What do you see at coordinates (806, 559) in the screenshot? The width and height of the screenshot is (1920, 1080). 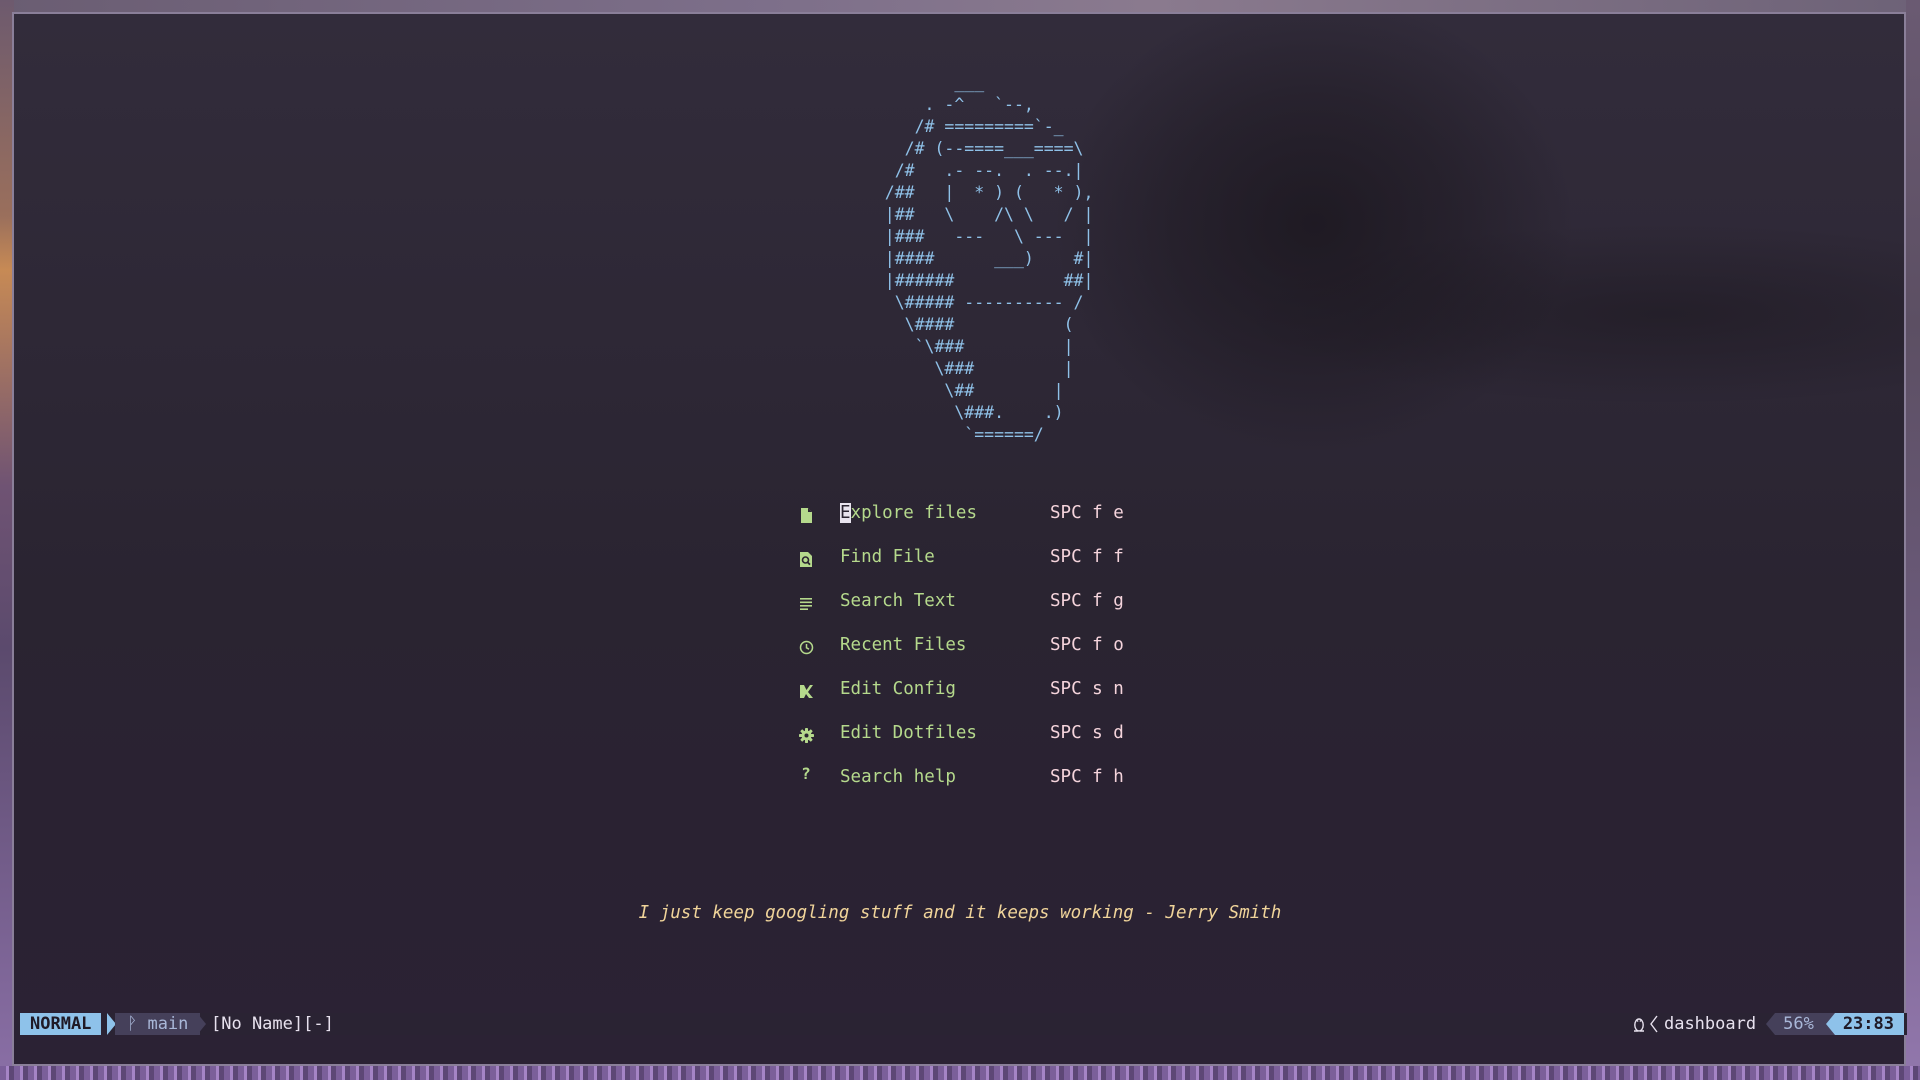 I see `find-file-icon` at bounding box center [806, 559].